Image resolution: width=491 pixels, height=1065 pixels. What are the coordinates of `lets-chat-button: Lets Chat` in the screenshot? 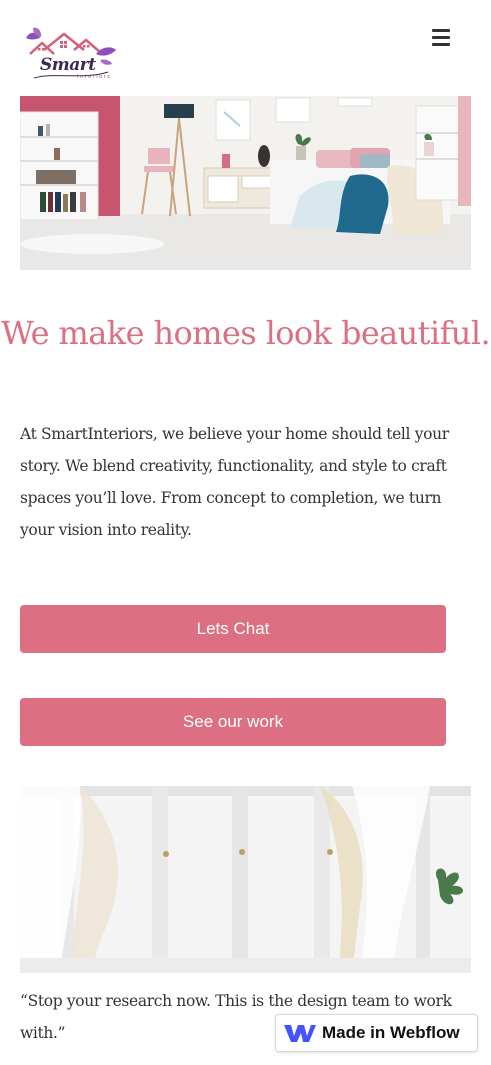 It's located at (233, 629).